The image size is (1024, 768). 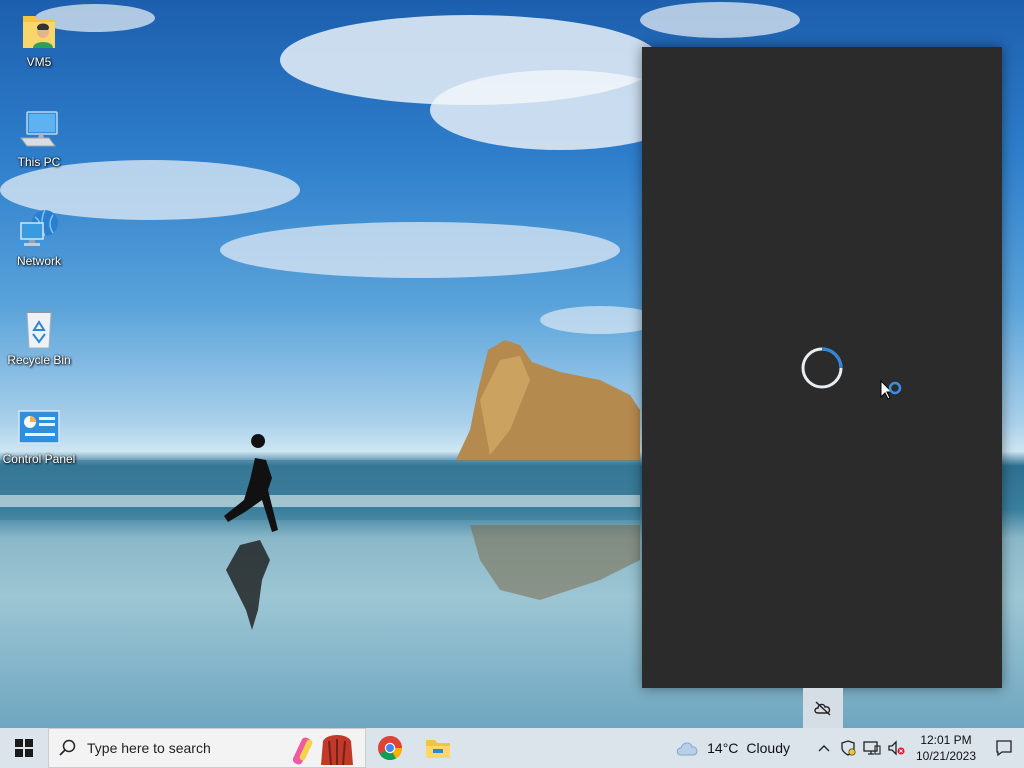 What do you see at coordinates (67, 747) in the screenshot?
I see `search-icon` at bounding box center [67, 747].